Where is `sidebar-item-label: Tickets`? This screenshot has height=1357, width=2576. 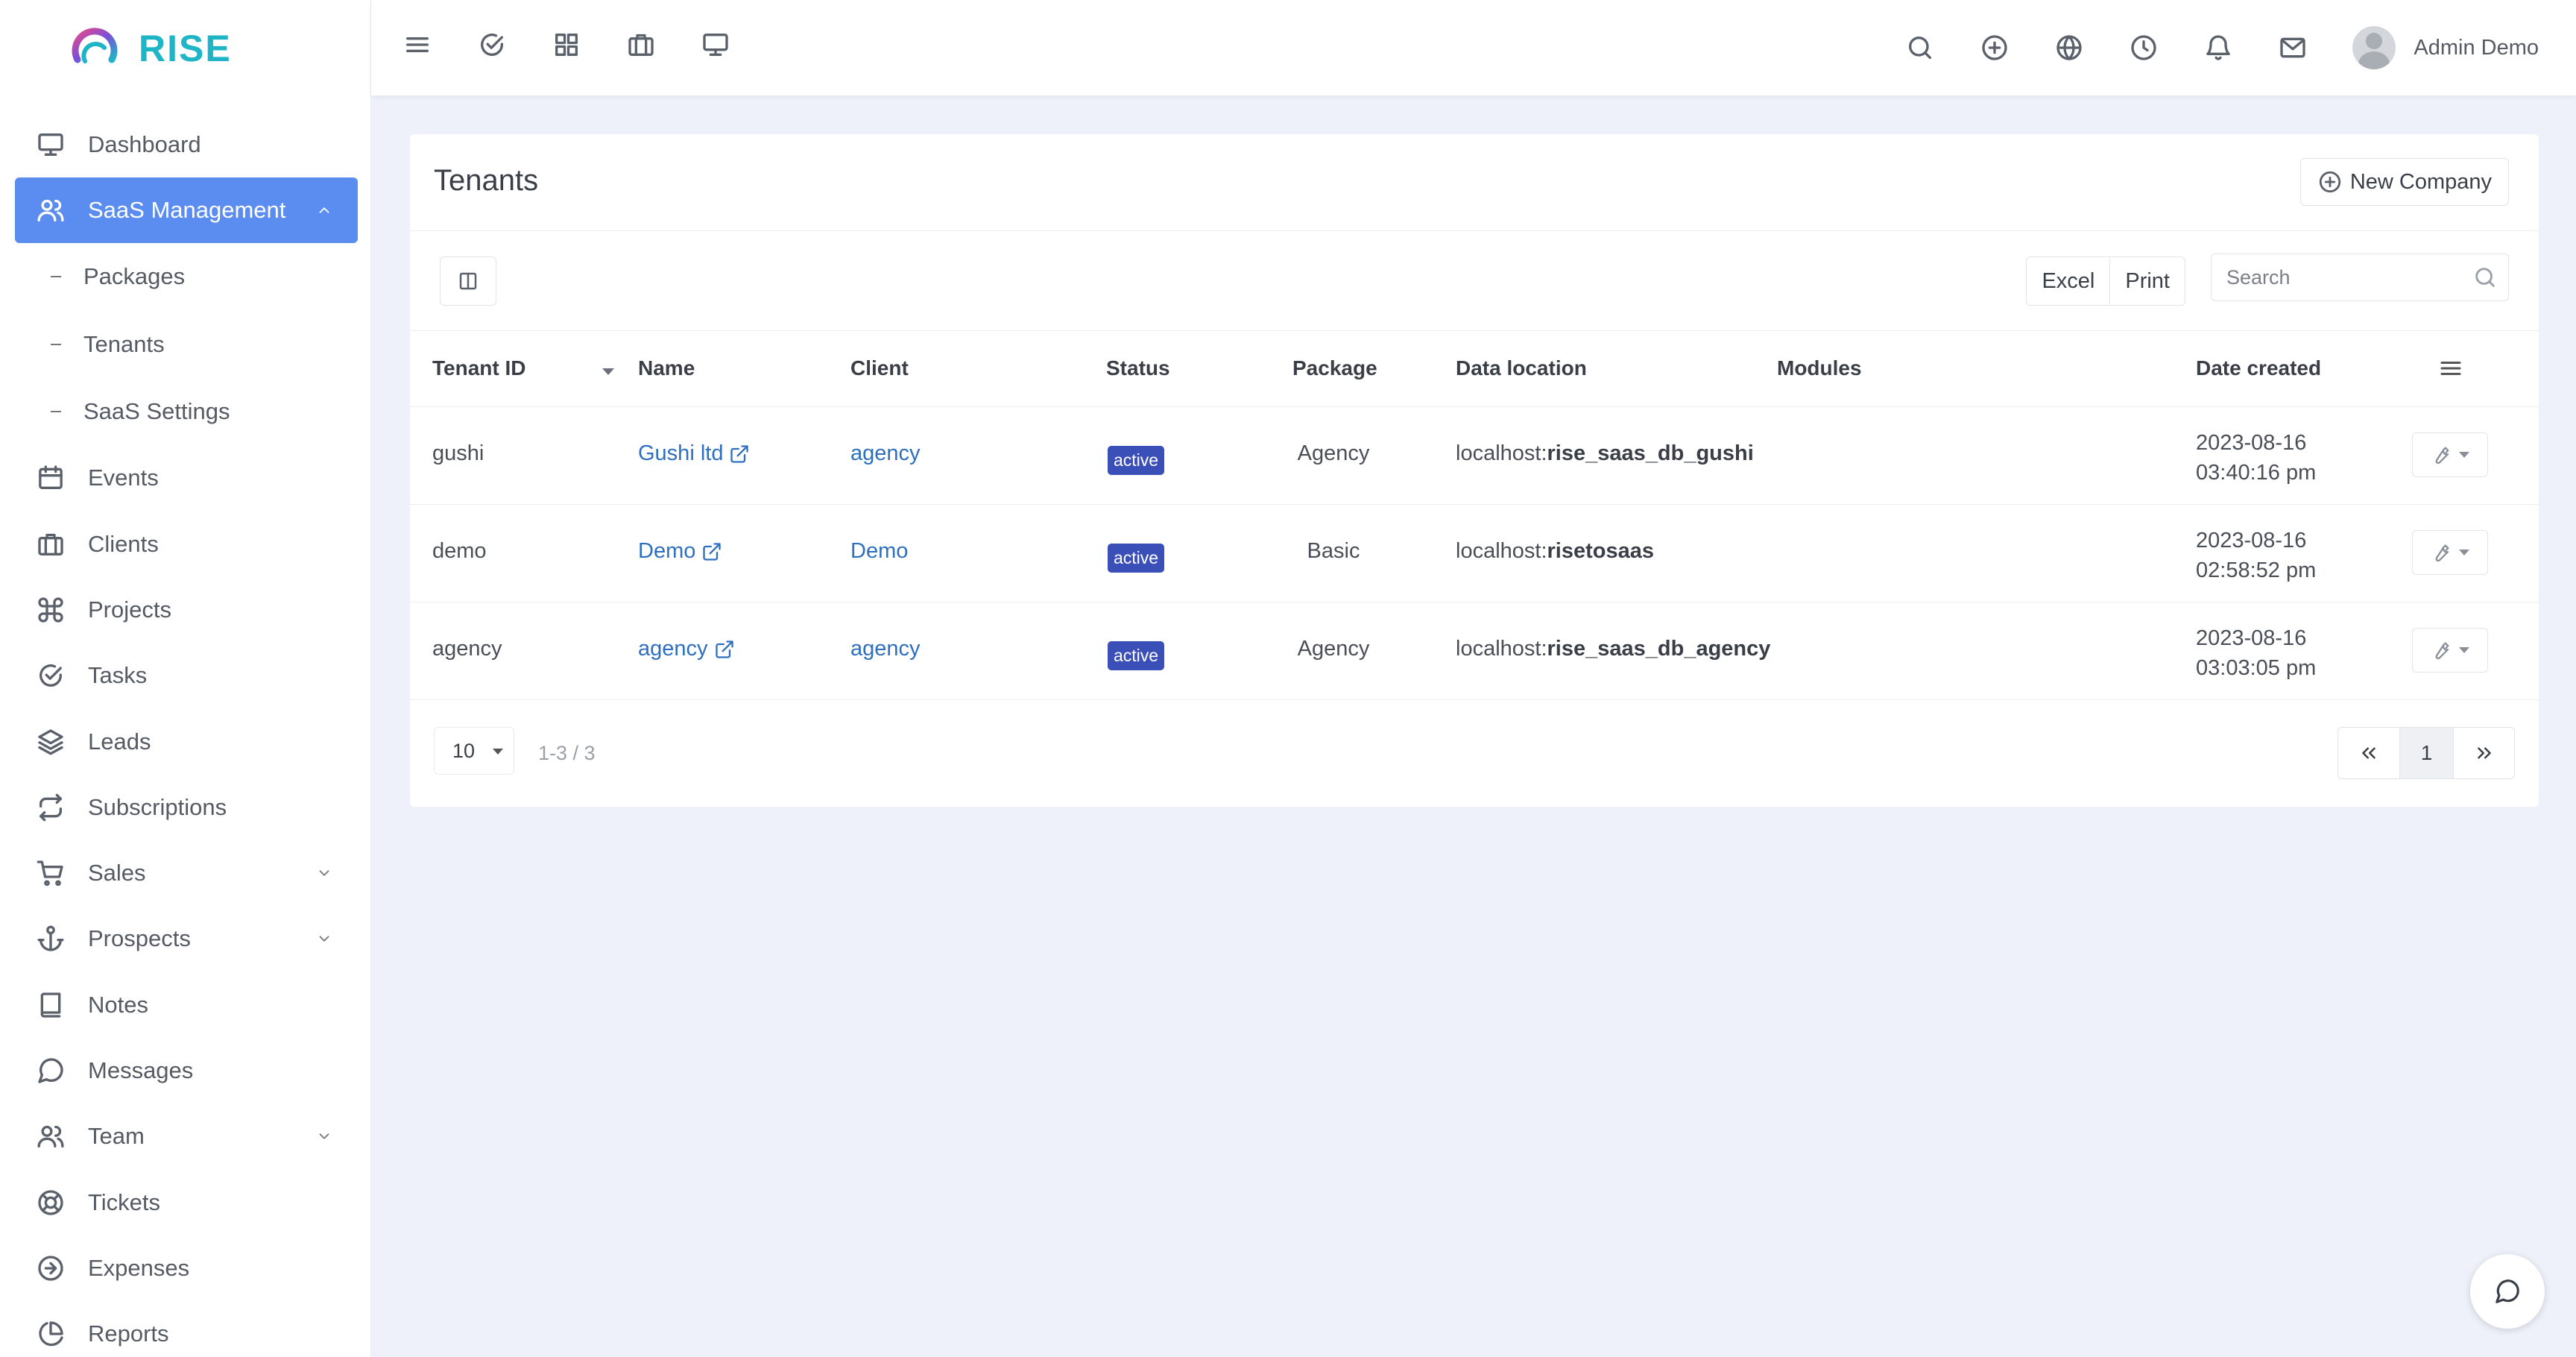 sidebar-item-label: Tickets is located at coordinates (125, 1201).